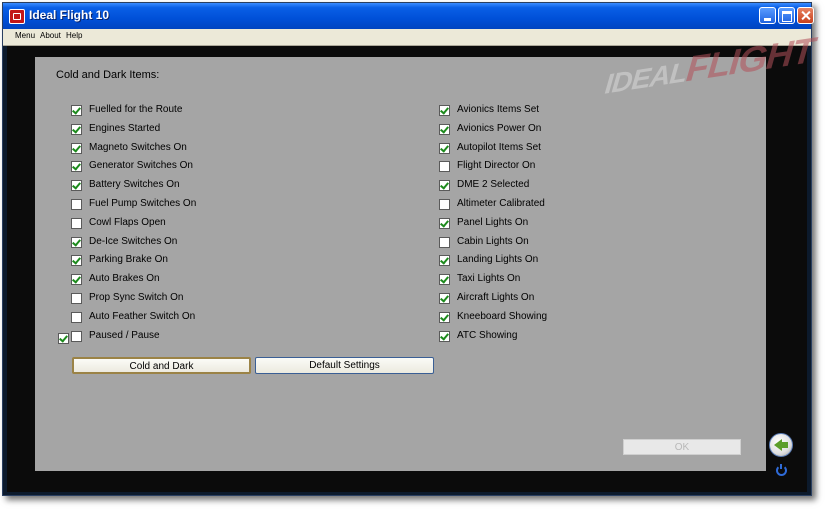 This screenshot has width=832, height=512. I want to click on checkbox-label: Autopilot Items Set, so click(499, 147).